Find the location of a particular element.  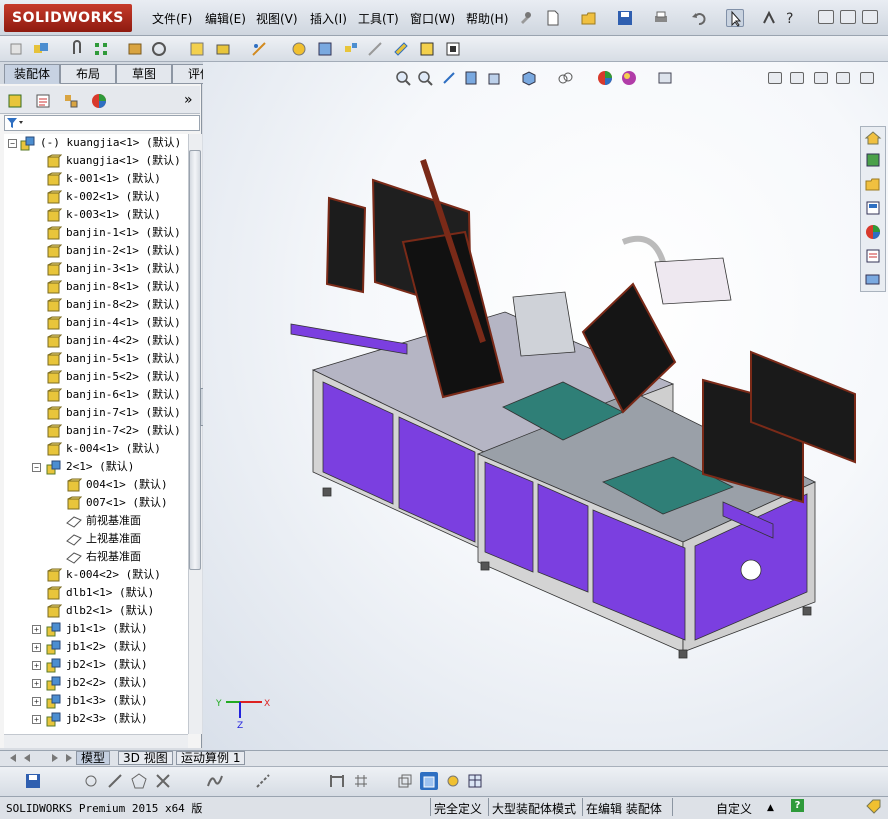

tree-item: banjin-1<1> (默认) is located at coordinates (96, 233).